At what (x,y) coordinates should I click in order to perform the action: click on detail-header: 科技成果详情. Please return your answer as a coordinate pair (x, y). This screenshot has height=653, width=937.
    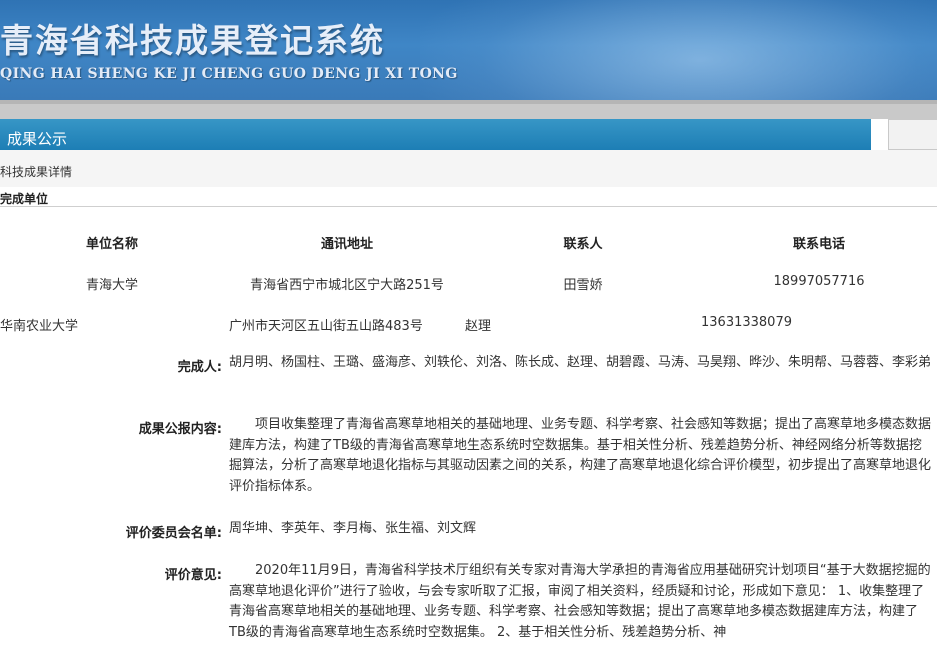
    Looking at the image, I should click on (468, 168).